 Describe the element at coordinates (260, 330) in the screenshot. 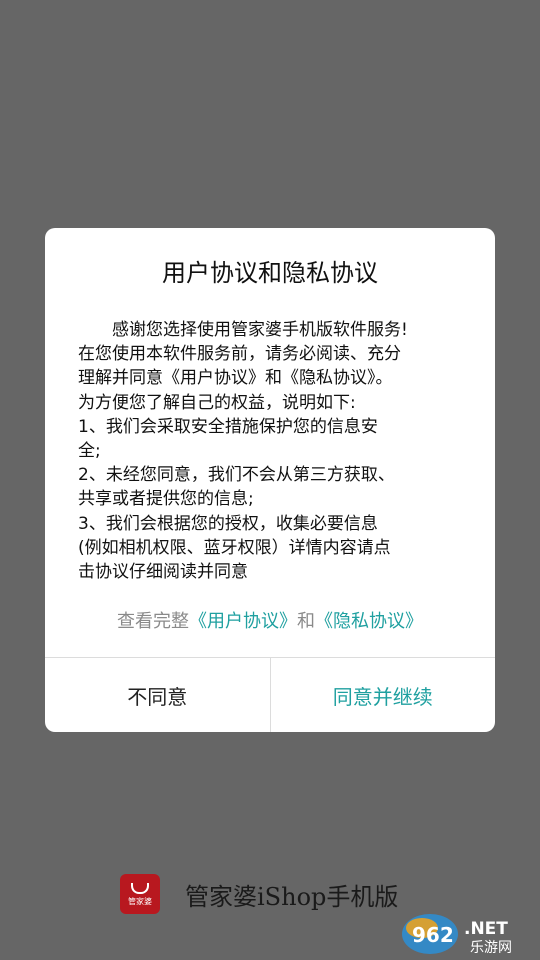

I see `body-line: 感谢您选择使用管家婆手机版软件服务!` at that location.